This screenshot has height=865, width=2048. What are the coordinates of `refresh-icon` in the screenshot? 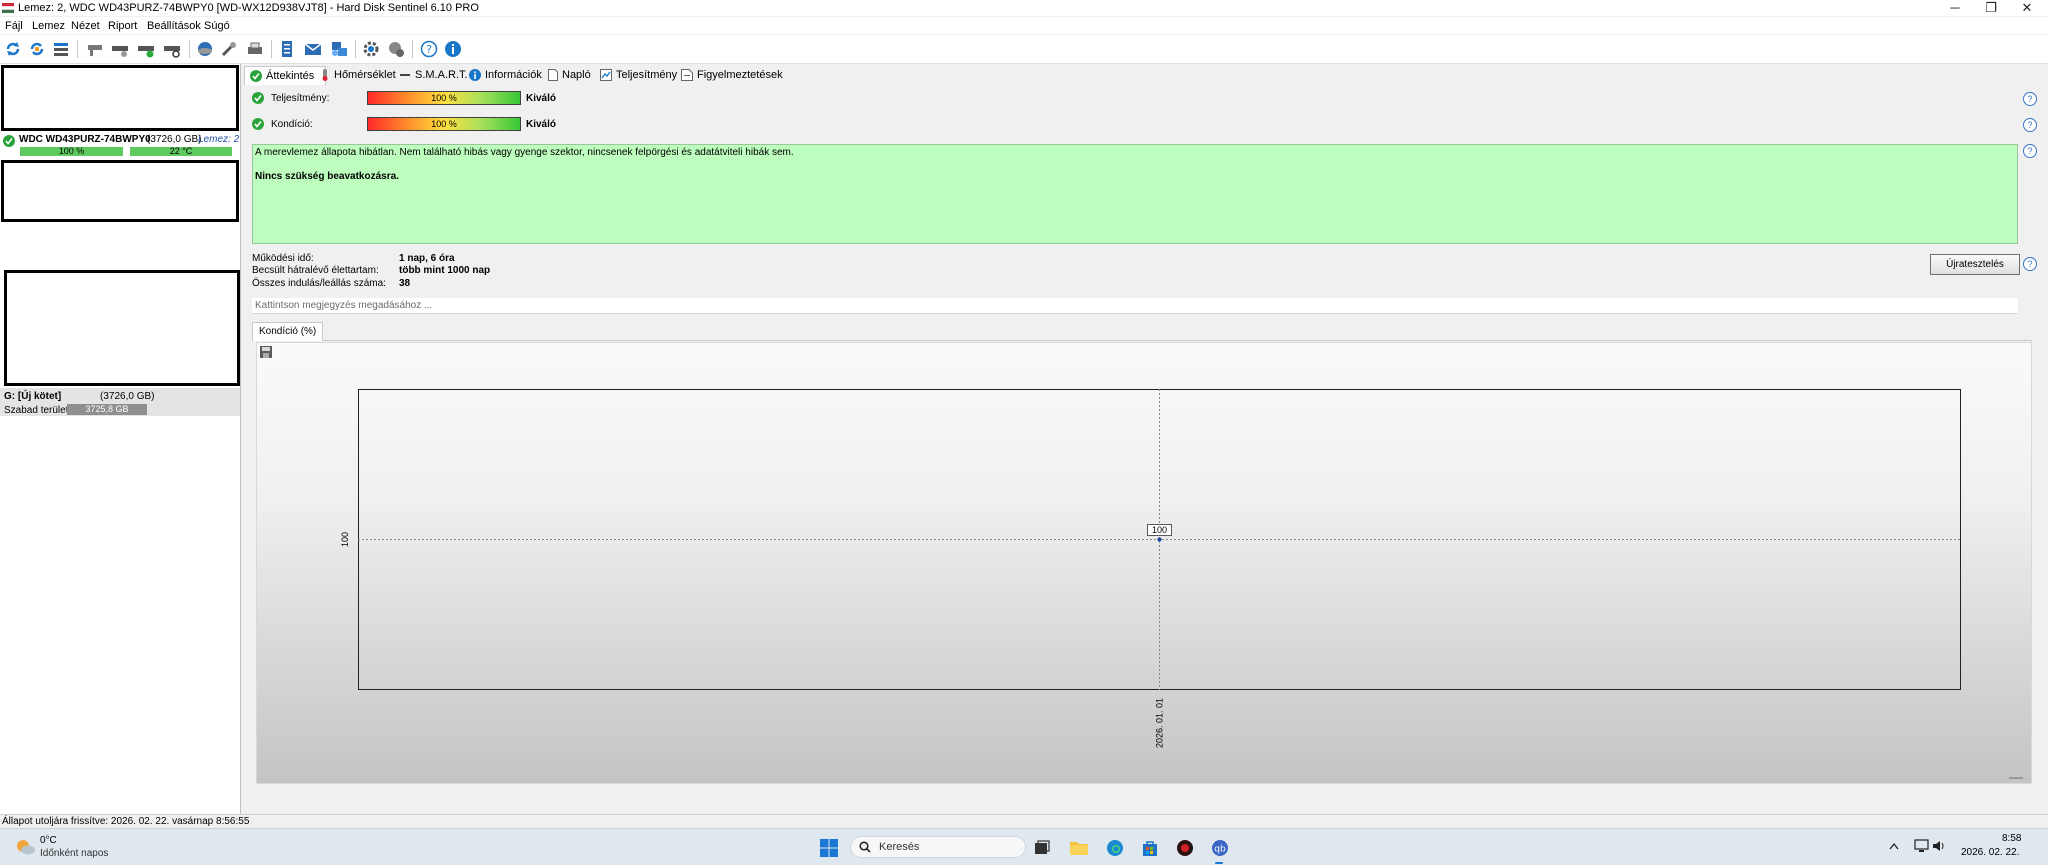 It's located at (13, 49).